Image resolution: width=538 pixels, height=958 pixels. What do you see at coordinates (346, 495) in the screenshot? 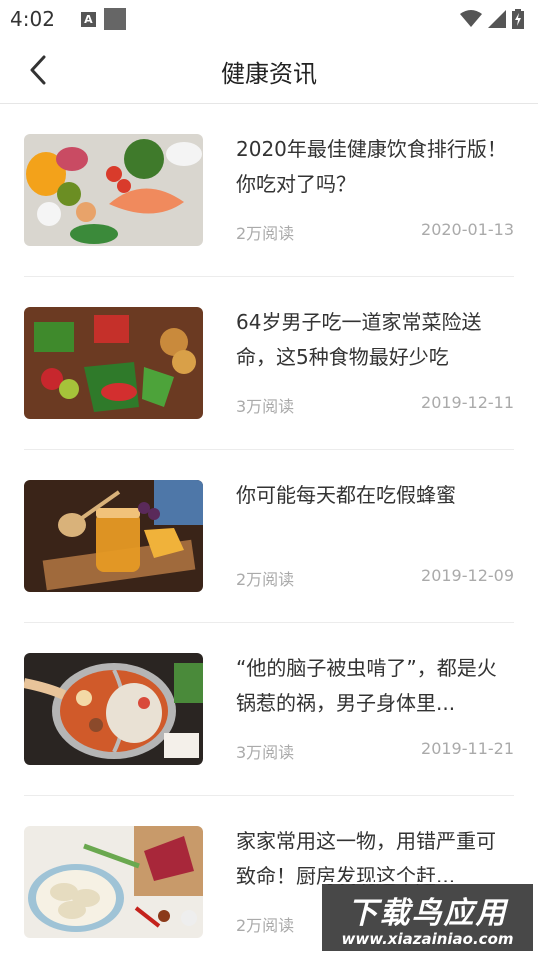
I see `article-title: 你可能每天都在吃假蜂蜜` at bounding box center [346, 495].